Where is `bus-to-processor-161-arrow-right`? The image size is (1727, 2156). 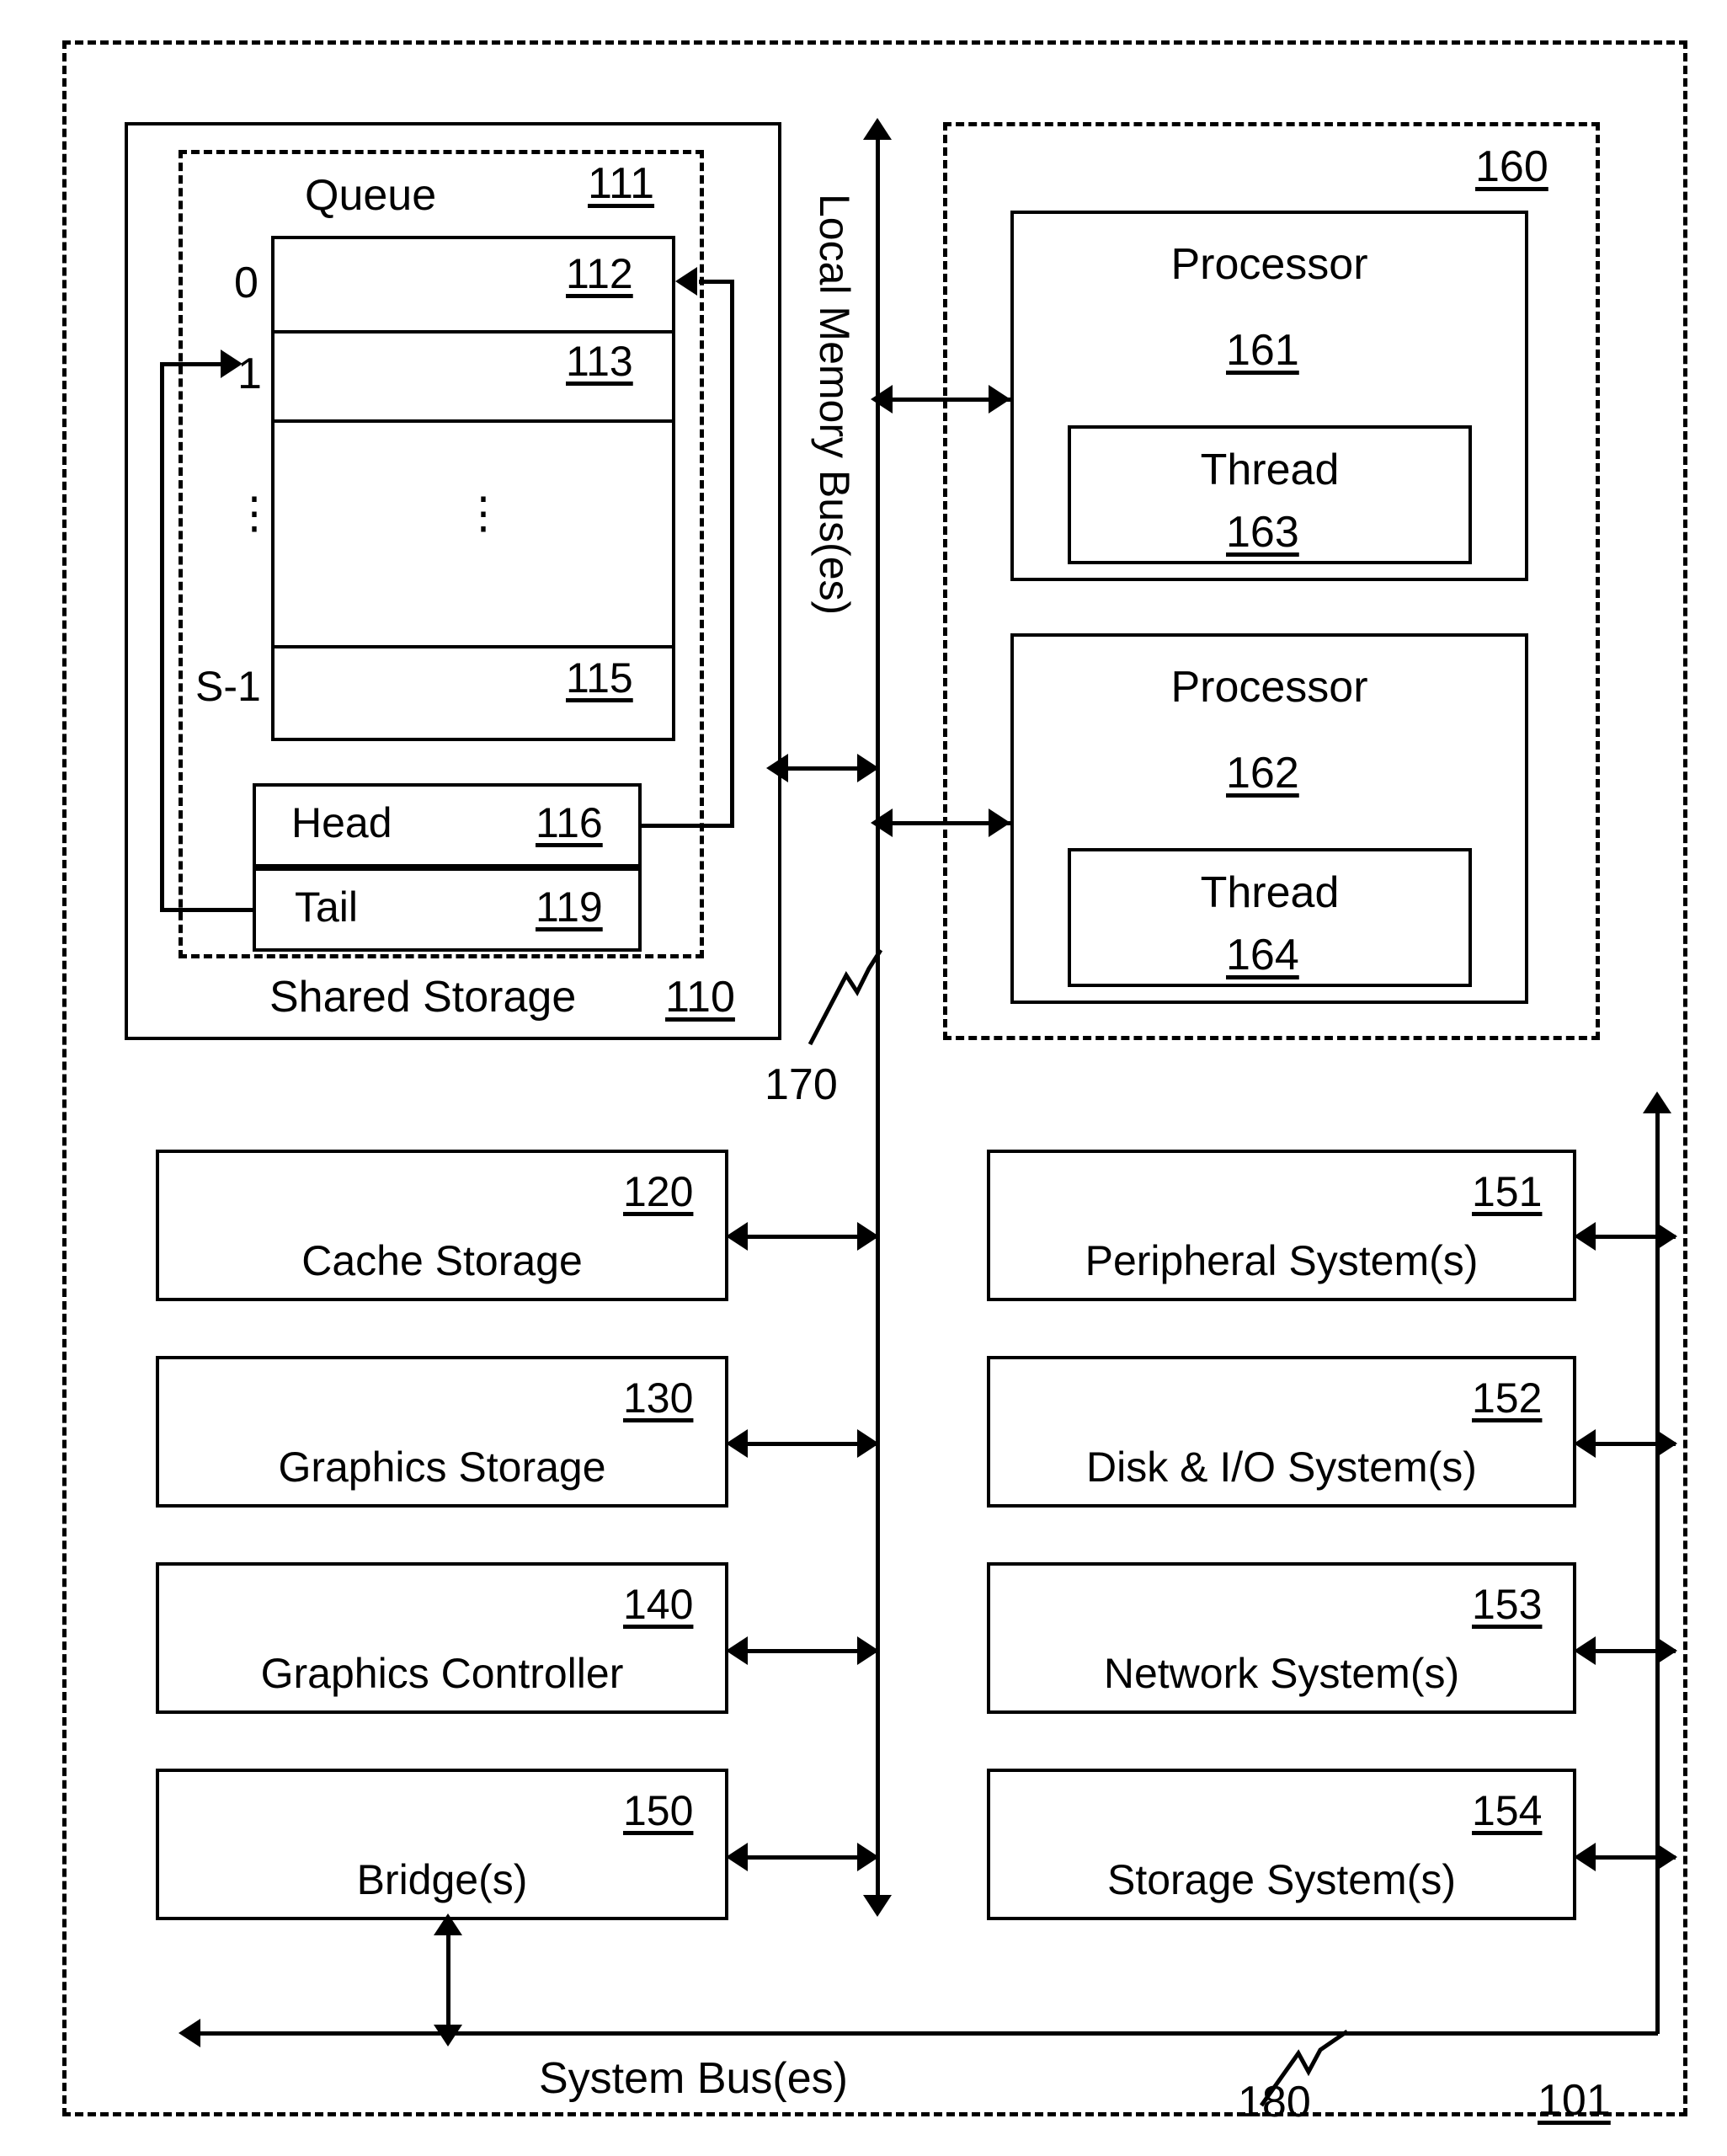 bus-to-processor-161-arrow-right is located at coordinates (1000, 399).